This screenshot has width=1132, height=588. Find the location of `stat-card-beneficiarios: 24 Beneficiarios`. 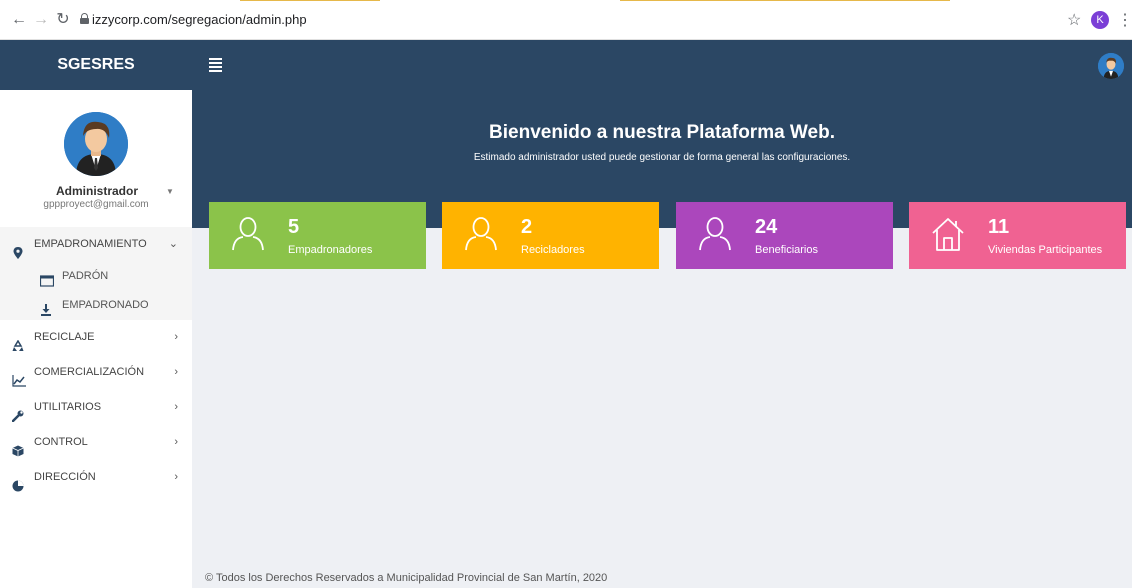

stat-card-beneficiarios: 24 Beneficiarios is located at coordinates (784, 235).